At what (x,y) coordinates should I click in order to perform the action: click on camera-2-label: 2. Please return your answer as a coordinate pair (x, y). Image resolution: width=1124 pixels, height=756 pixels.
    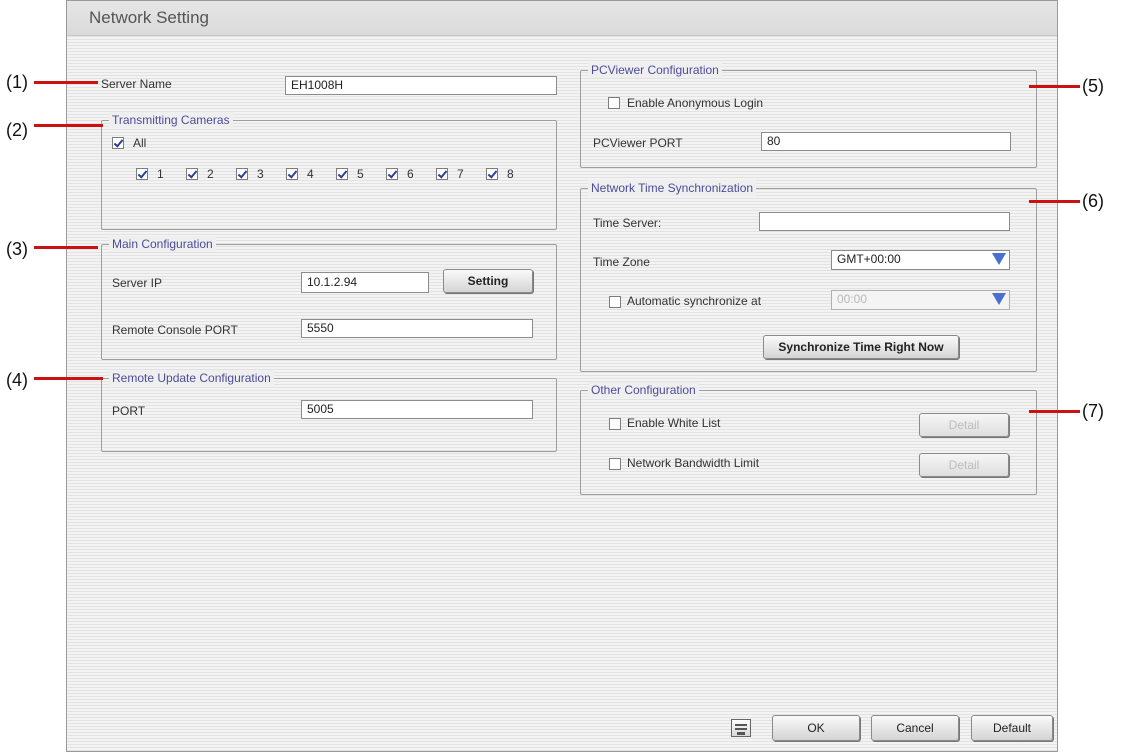
    Looking at the image, I should click on (210, 174).